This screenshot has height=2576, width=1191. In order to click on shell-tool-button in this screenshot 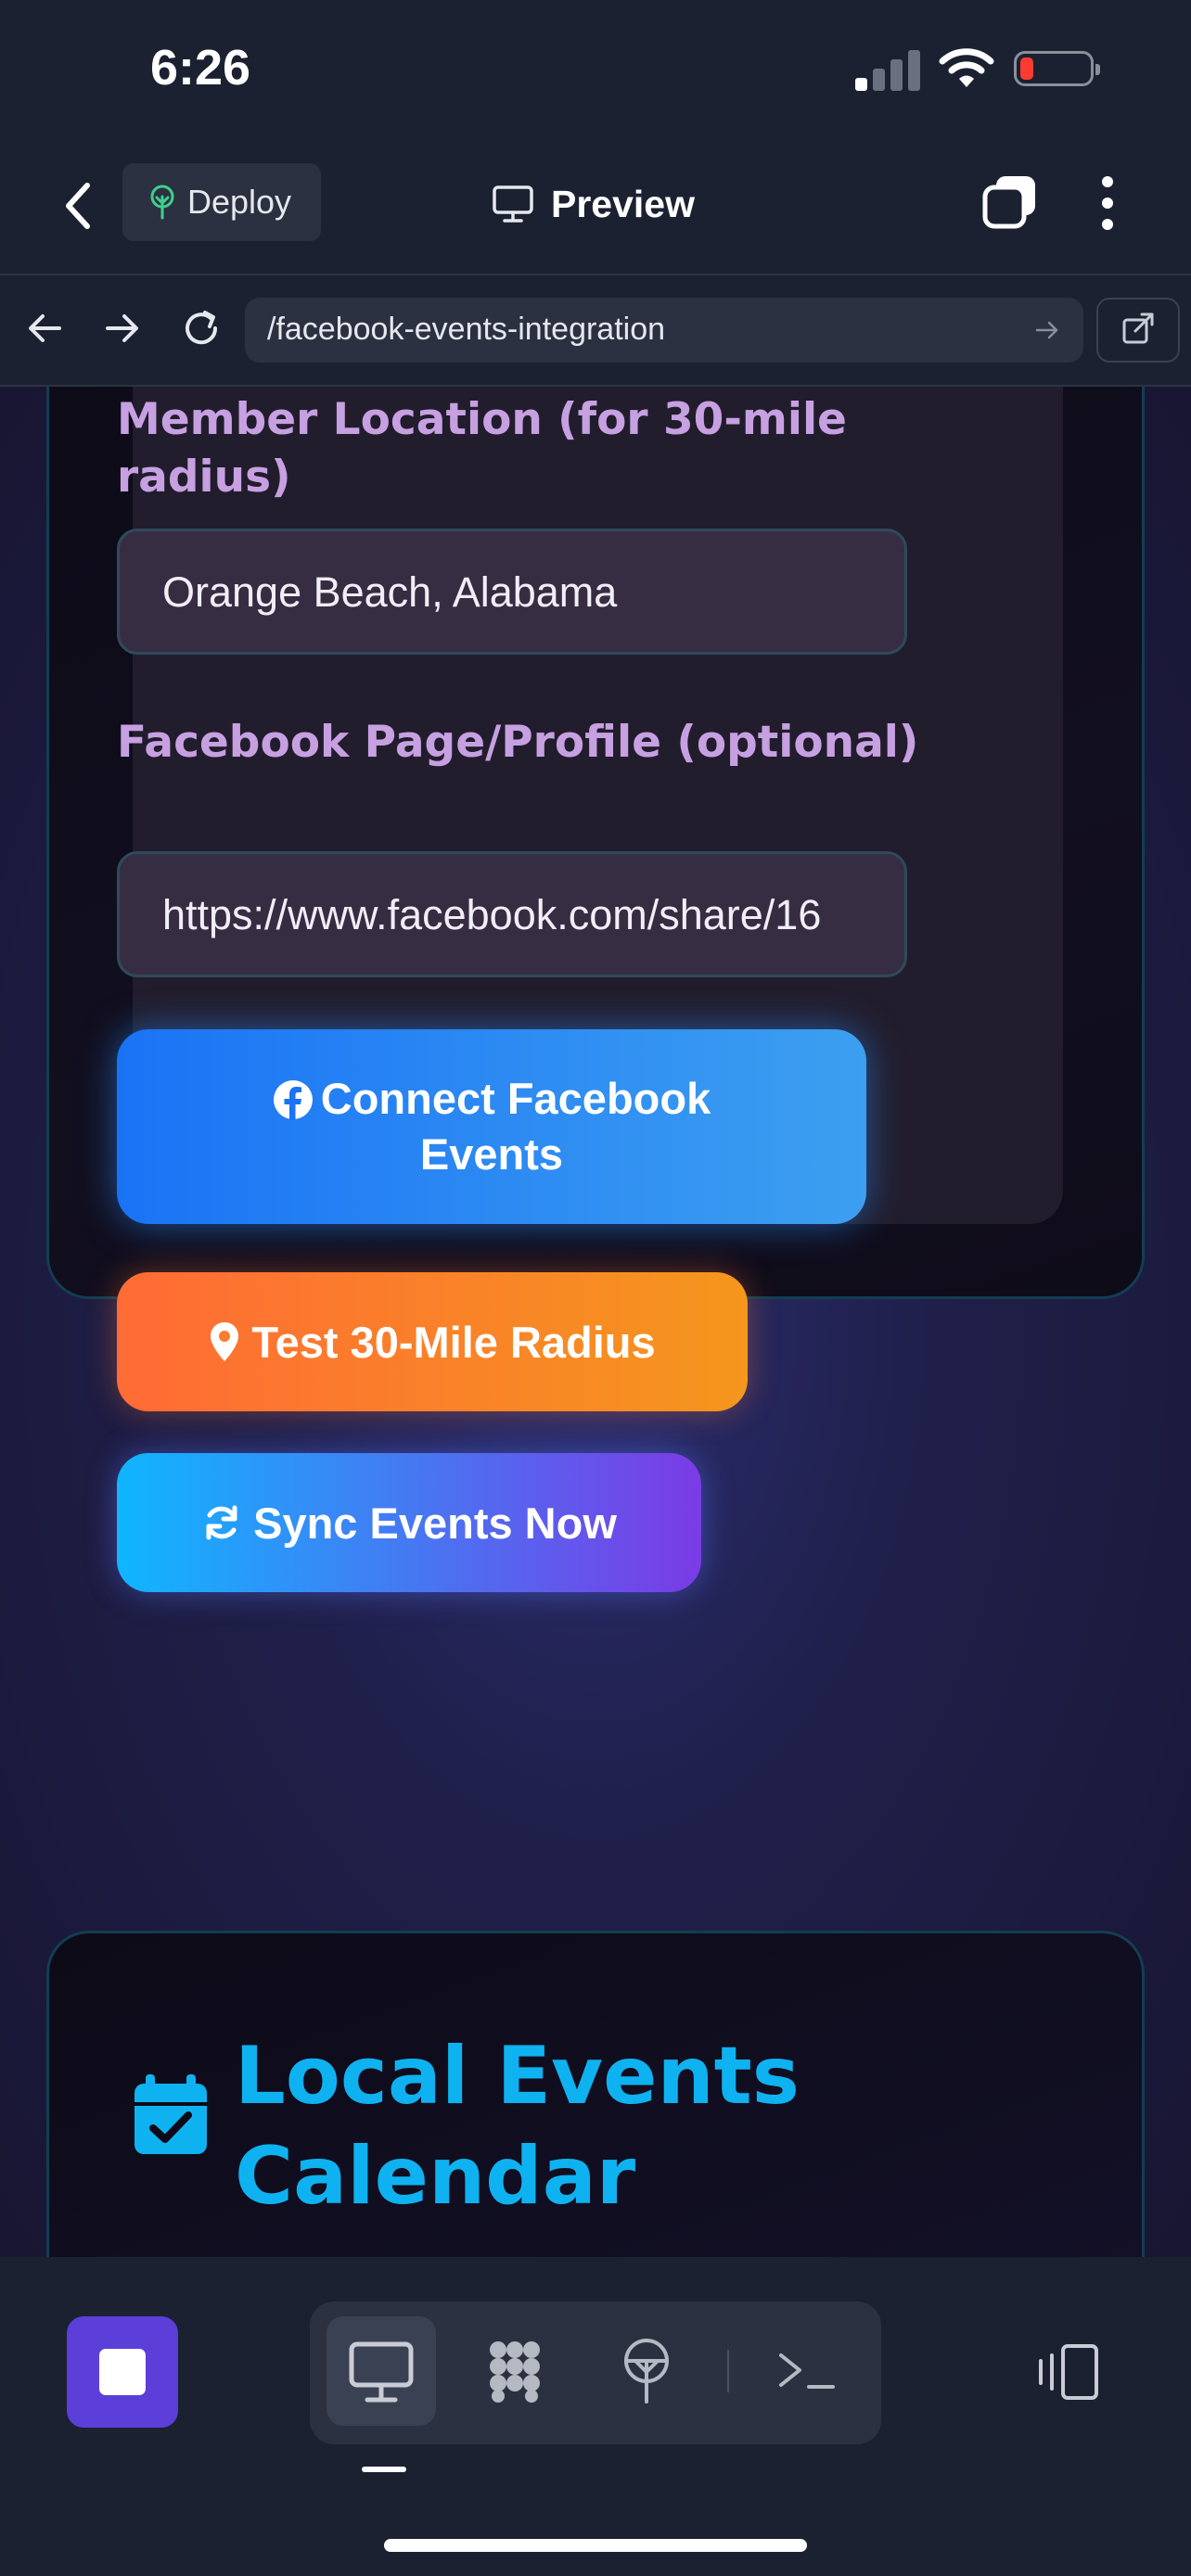, I will do `click(808, 2371)`.